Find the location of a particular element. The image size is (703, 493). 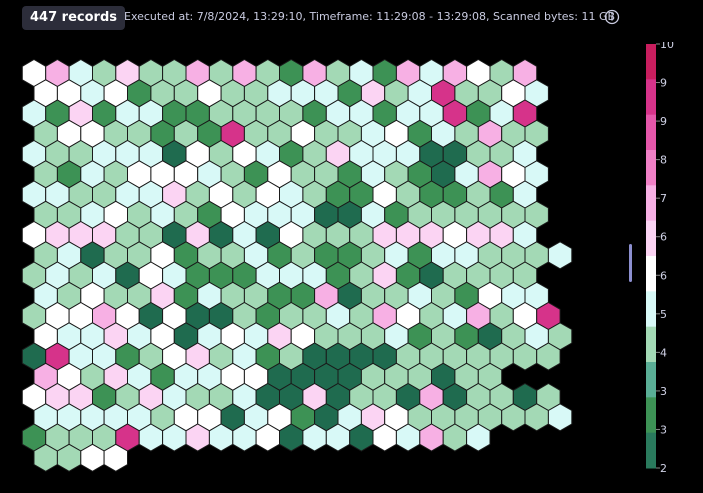

legend-tick-label: 2 is located at coordinates (663, 468).